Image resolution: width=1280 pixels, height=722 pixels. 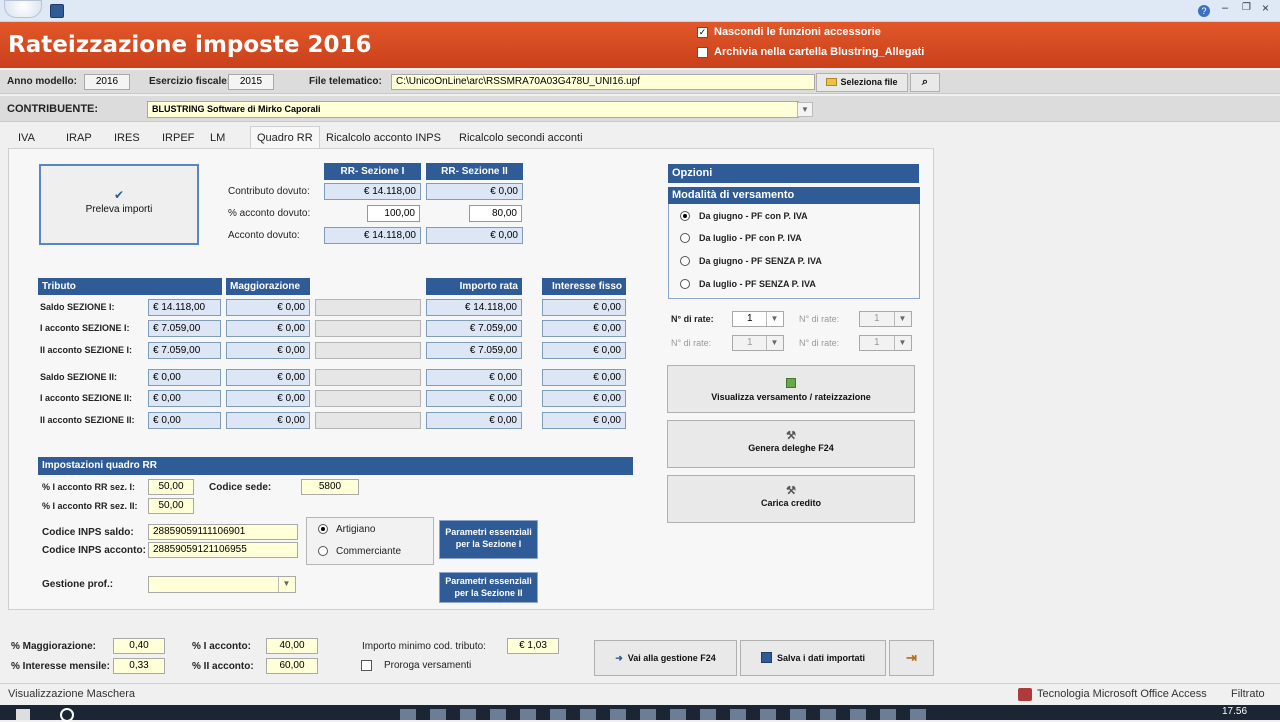 What do you see at coordinates (1225, 8) in the screenshot?
I see `minimize-icon: –` at bounding box center [1225, 8].